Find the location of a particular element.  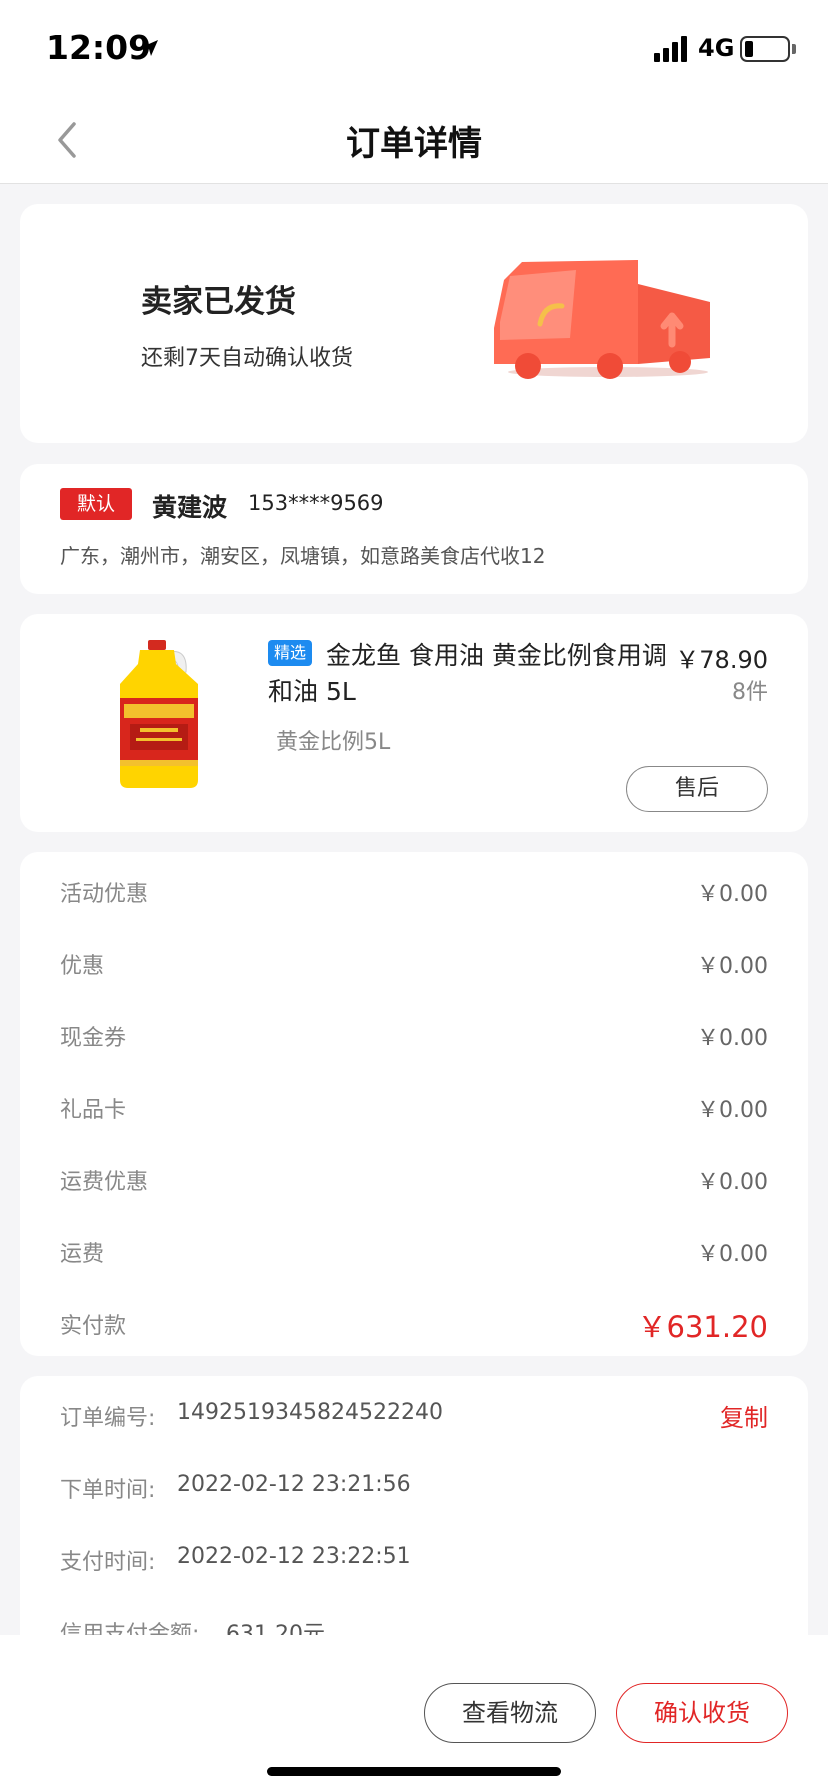

shipping-status-card: 卖家已发货 还剩7天自动确认收货 is located at coordinates (414, 323).